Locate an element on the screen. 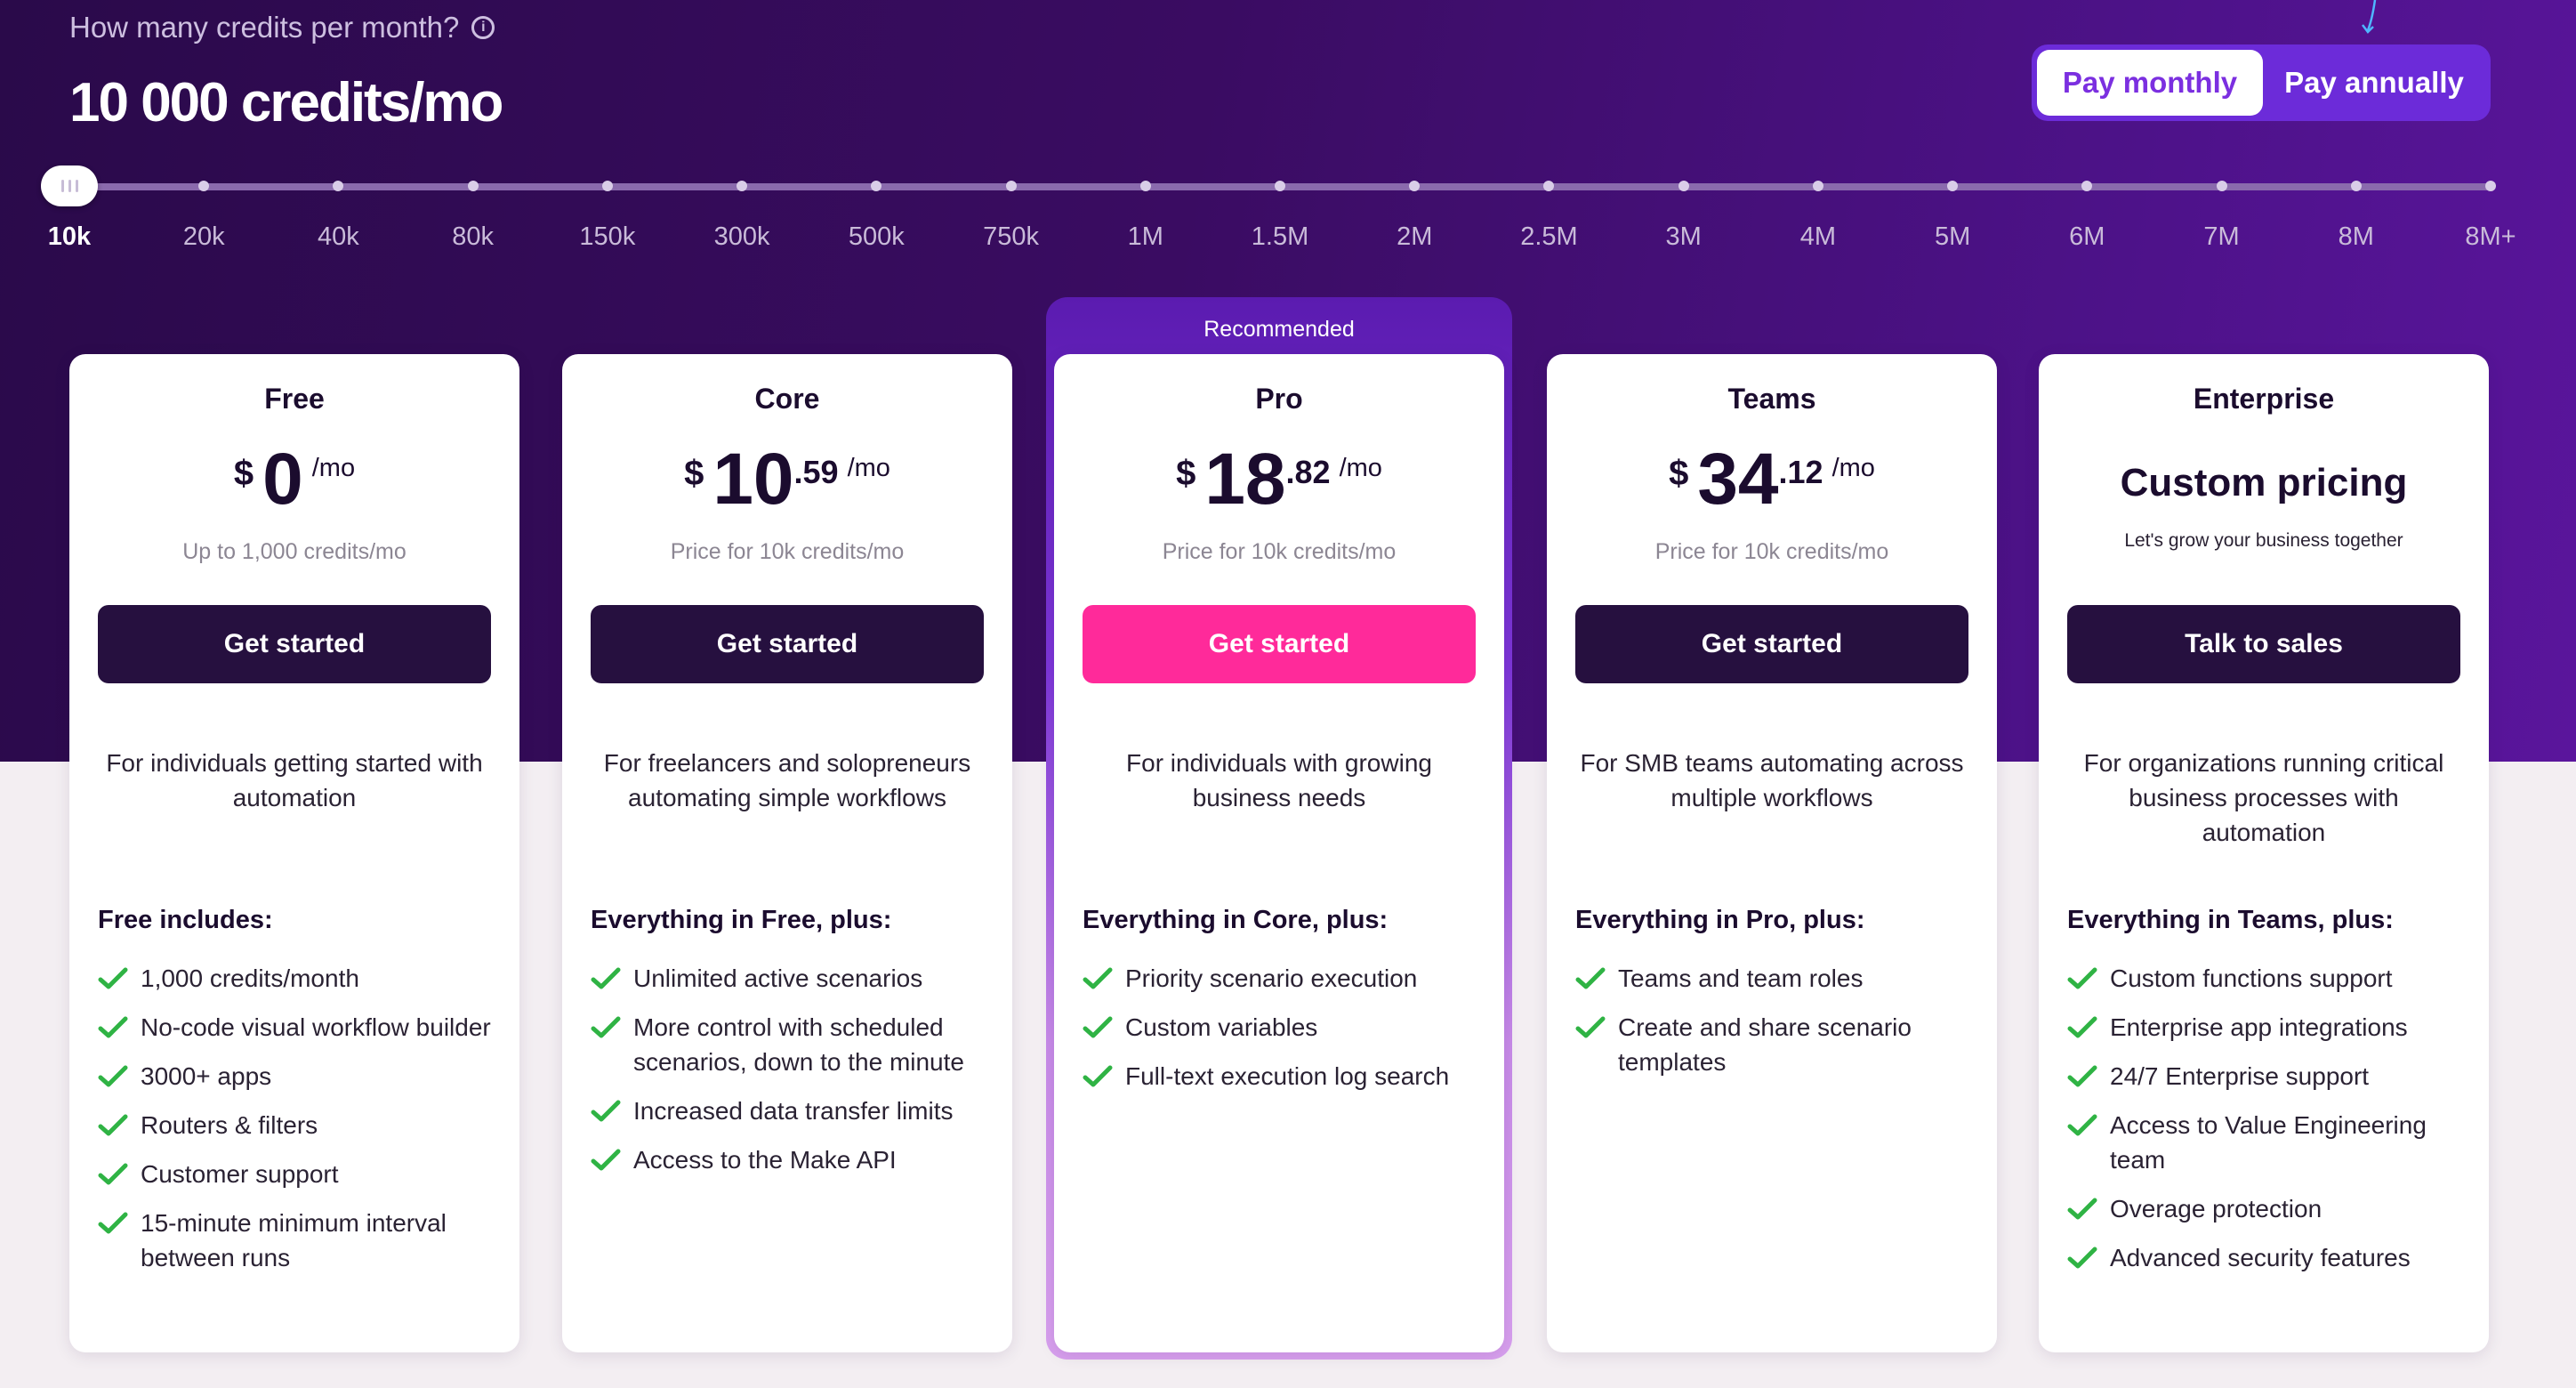 This screenshot has height=1388, width=2576. price-note: Let's grow your business together is located at coordinates (2263, 540).